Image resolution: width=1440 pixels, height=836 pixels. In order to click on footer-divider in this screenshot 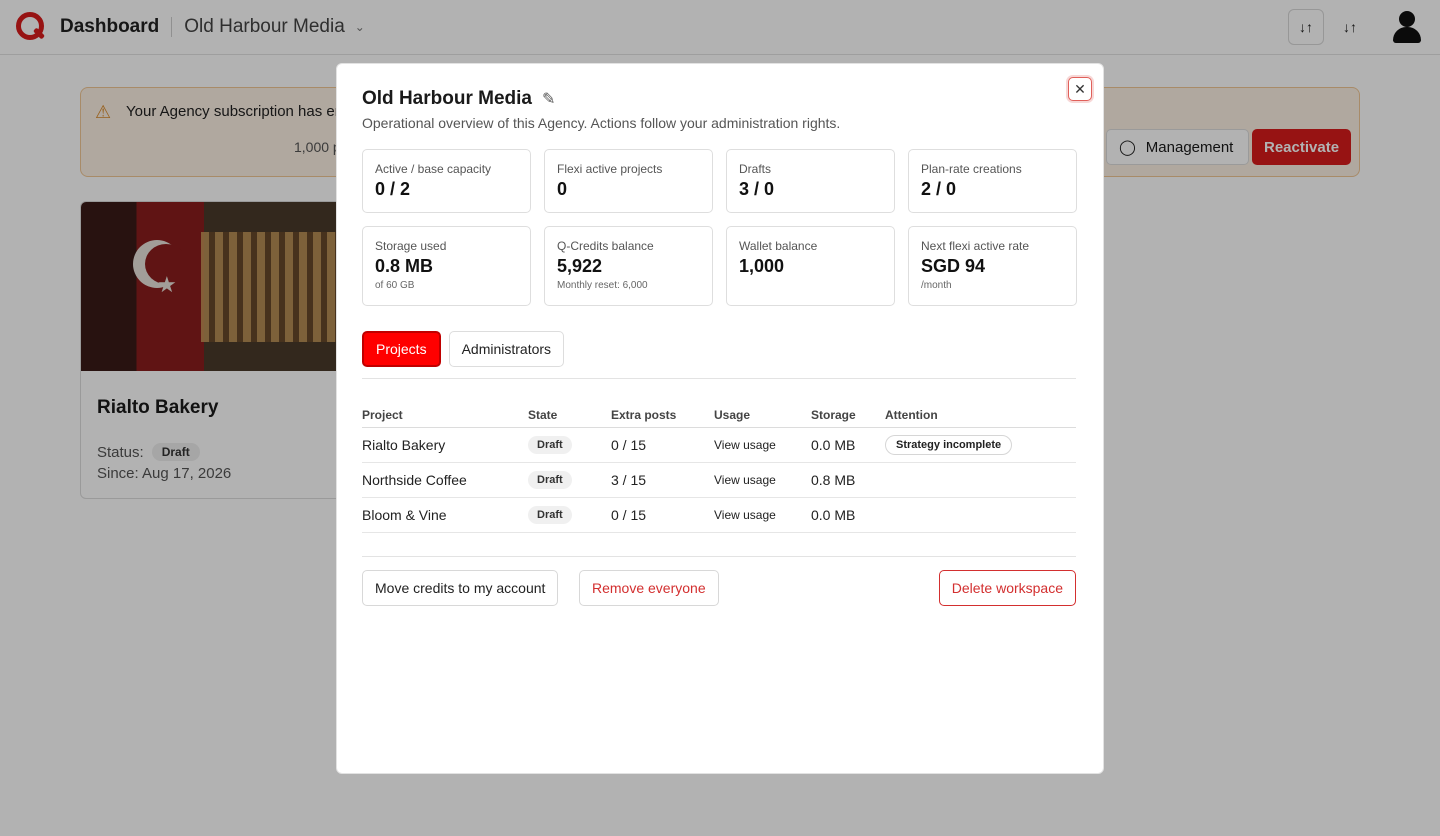, I will do `click(719, 556)`.